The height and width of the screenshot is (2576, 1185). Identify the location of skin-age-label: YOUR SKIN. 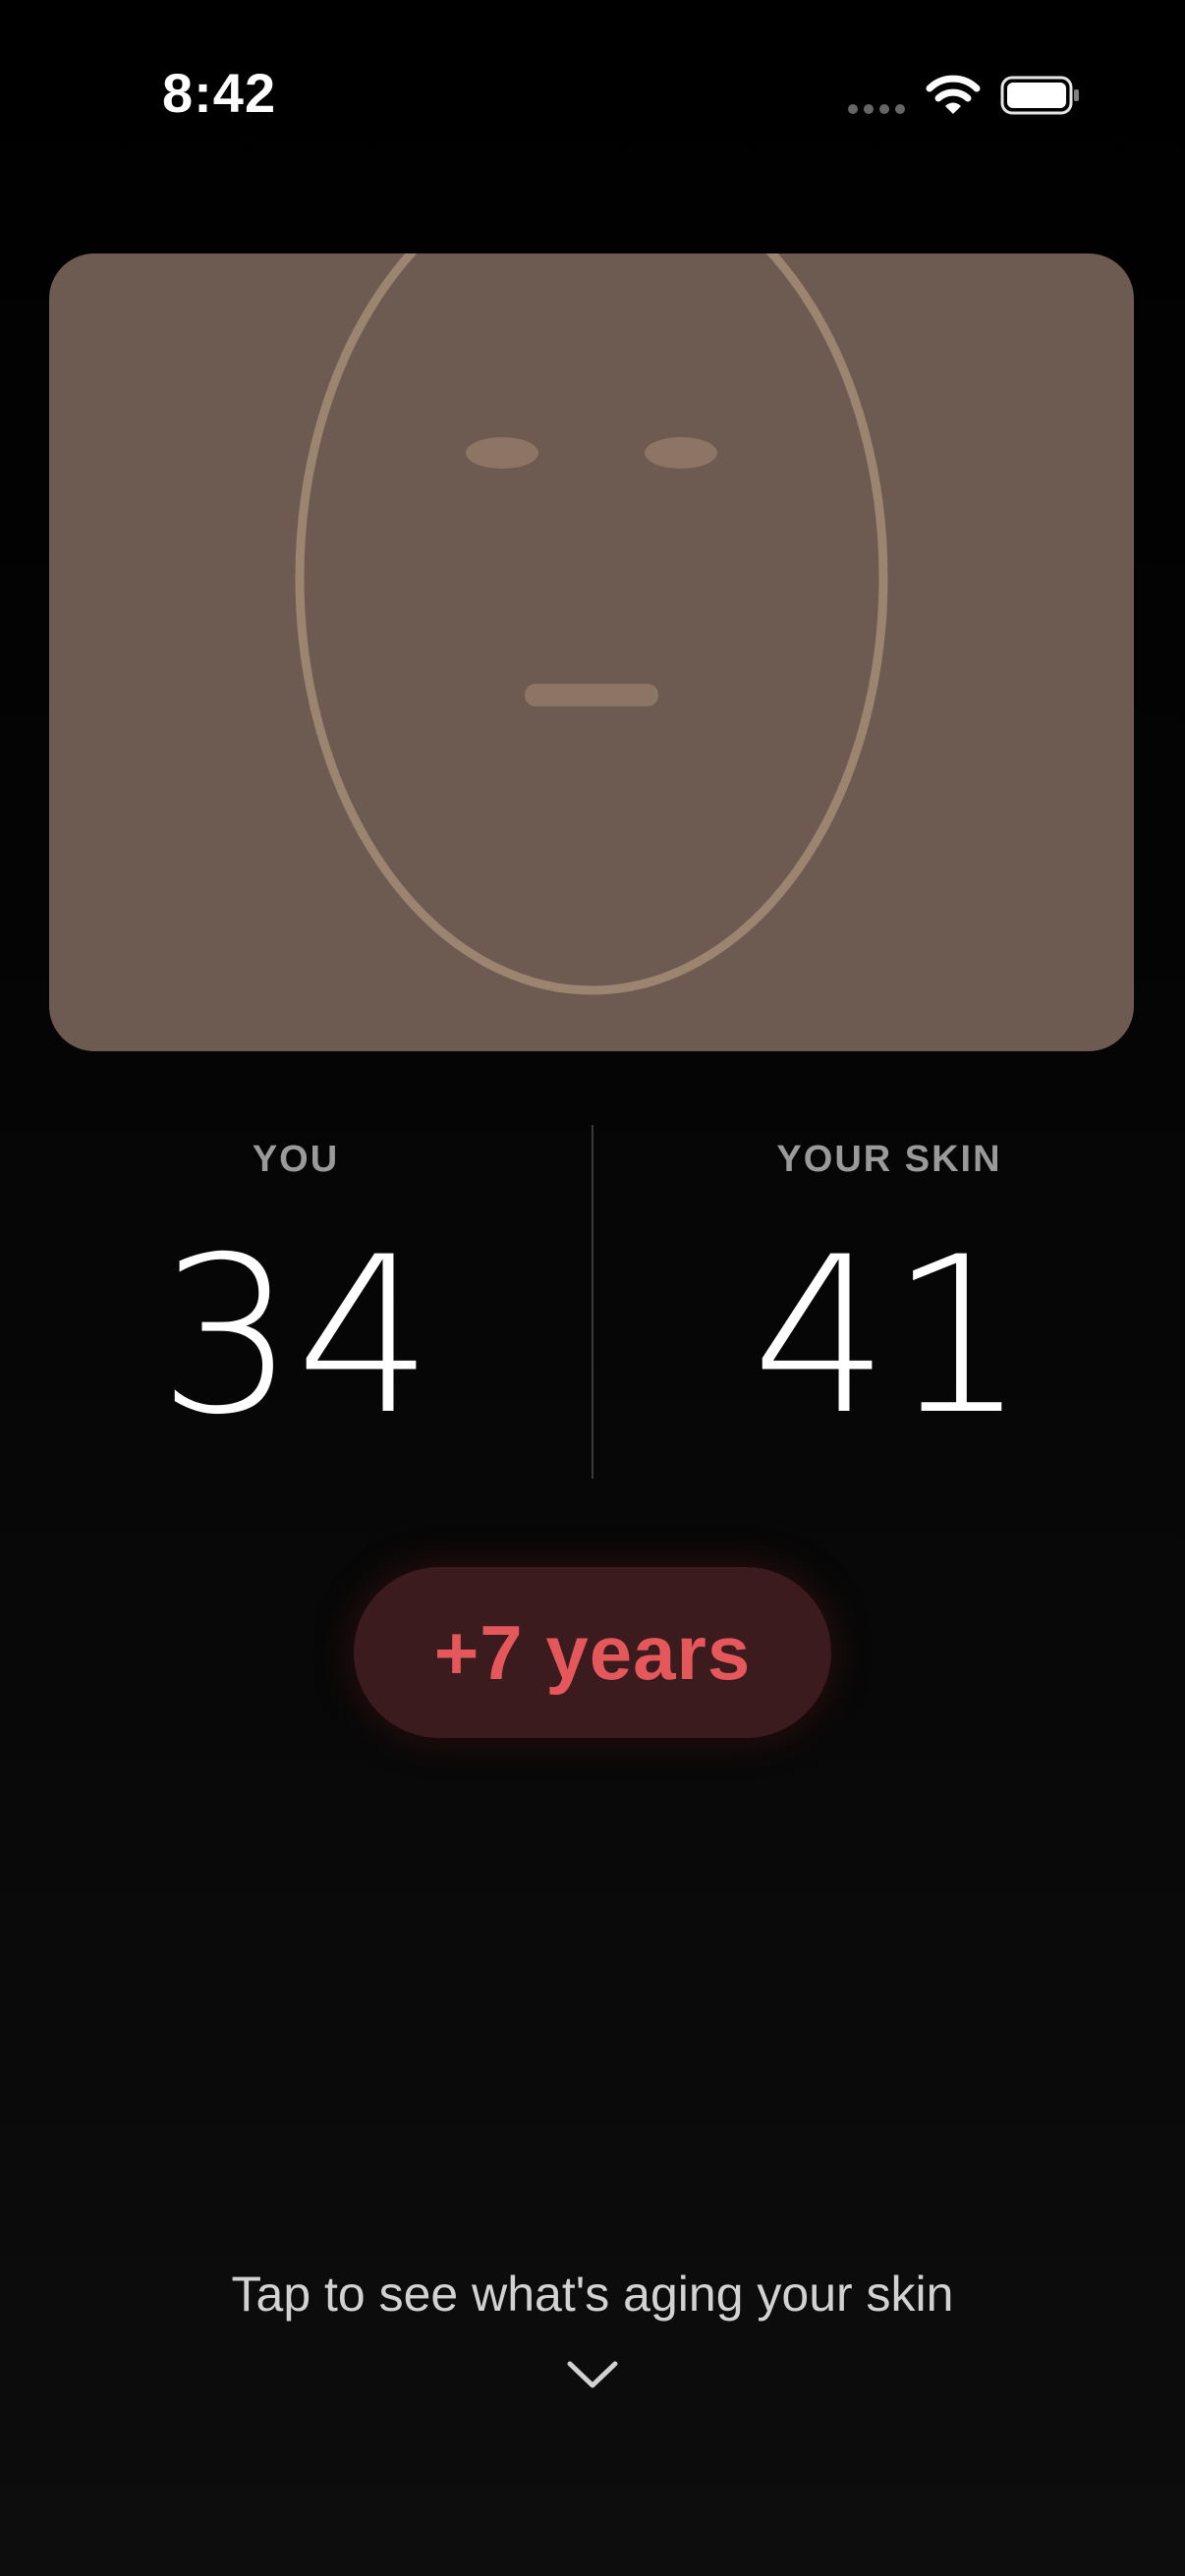
(889, 1159).